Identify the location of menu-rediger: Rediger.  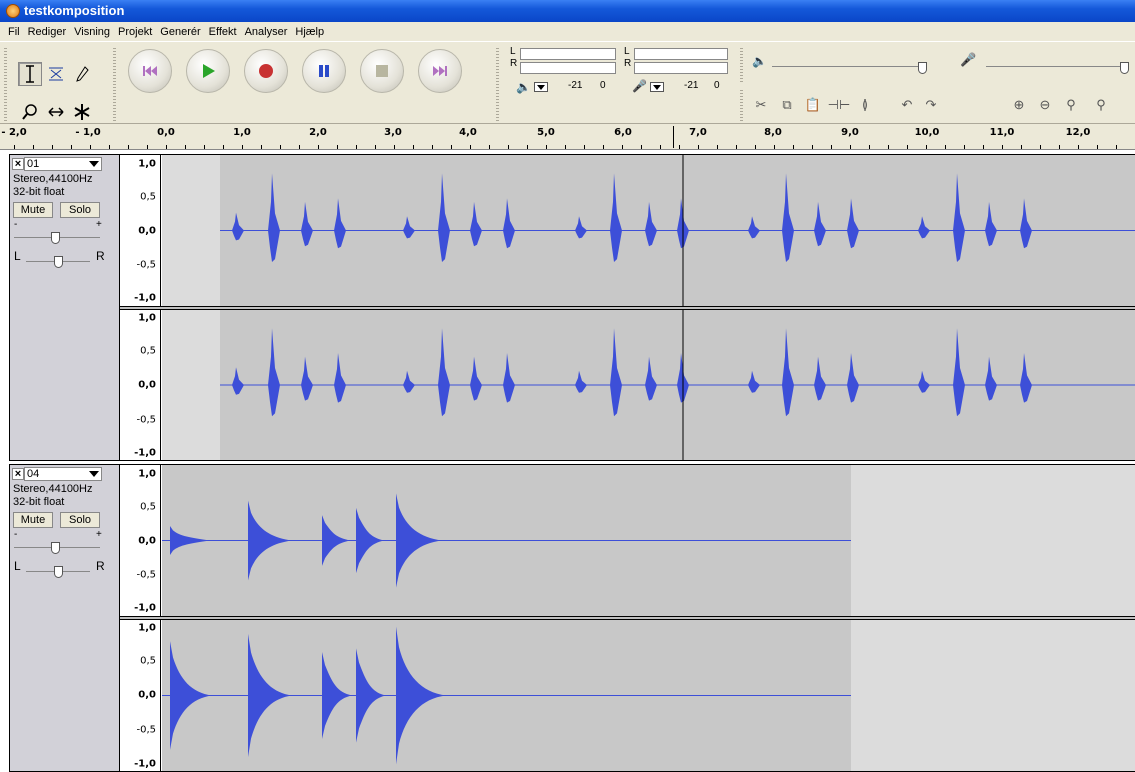
(47, 32).